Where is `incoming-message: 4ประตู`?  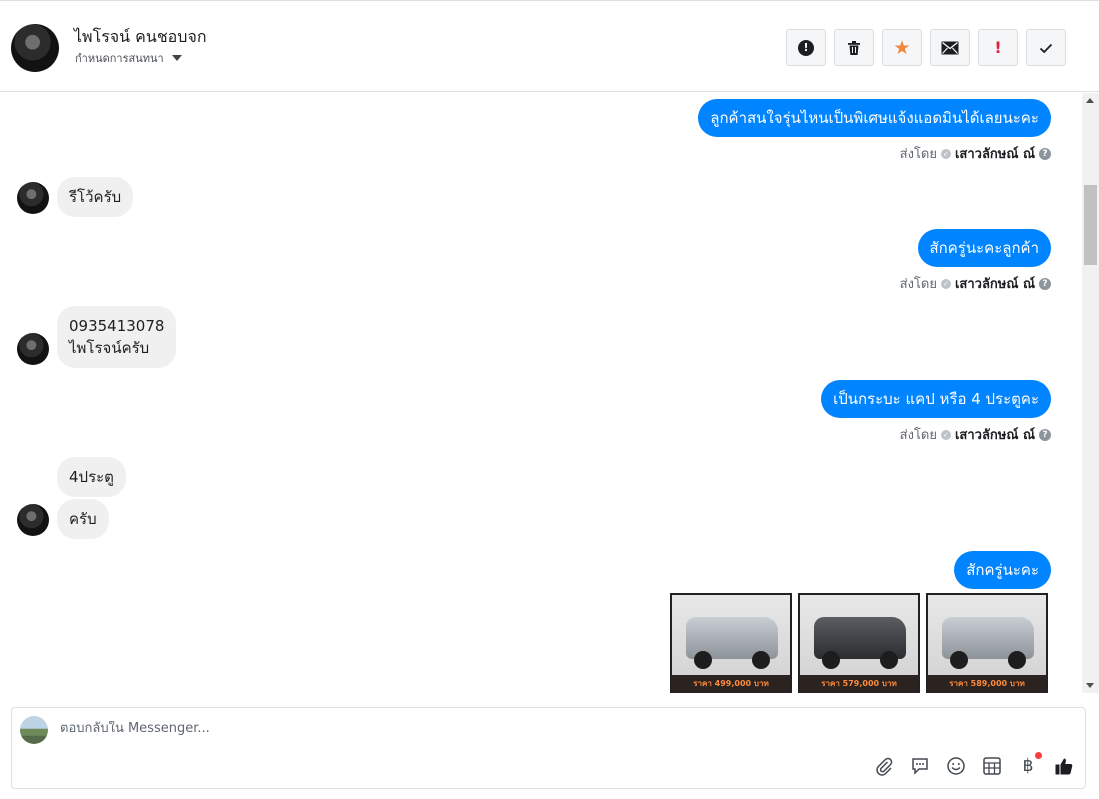
incoming-message: 4ประตู is located at coordinates (91, 477).